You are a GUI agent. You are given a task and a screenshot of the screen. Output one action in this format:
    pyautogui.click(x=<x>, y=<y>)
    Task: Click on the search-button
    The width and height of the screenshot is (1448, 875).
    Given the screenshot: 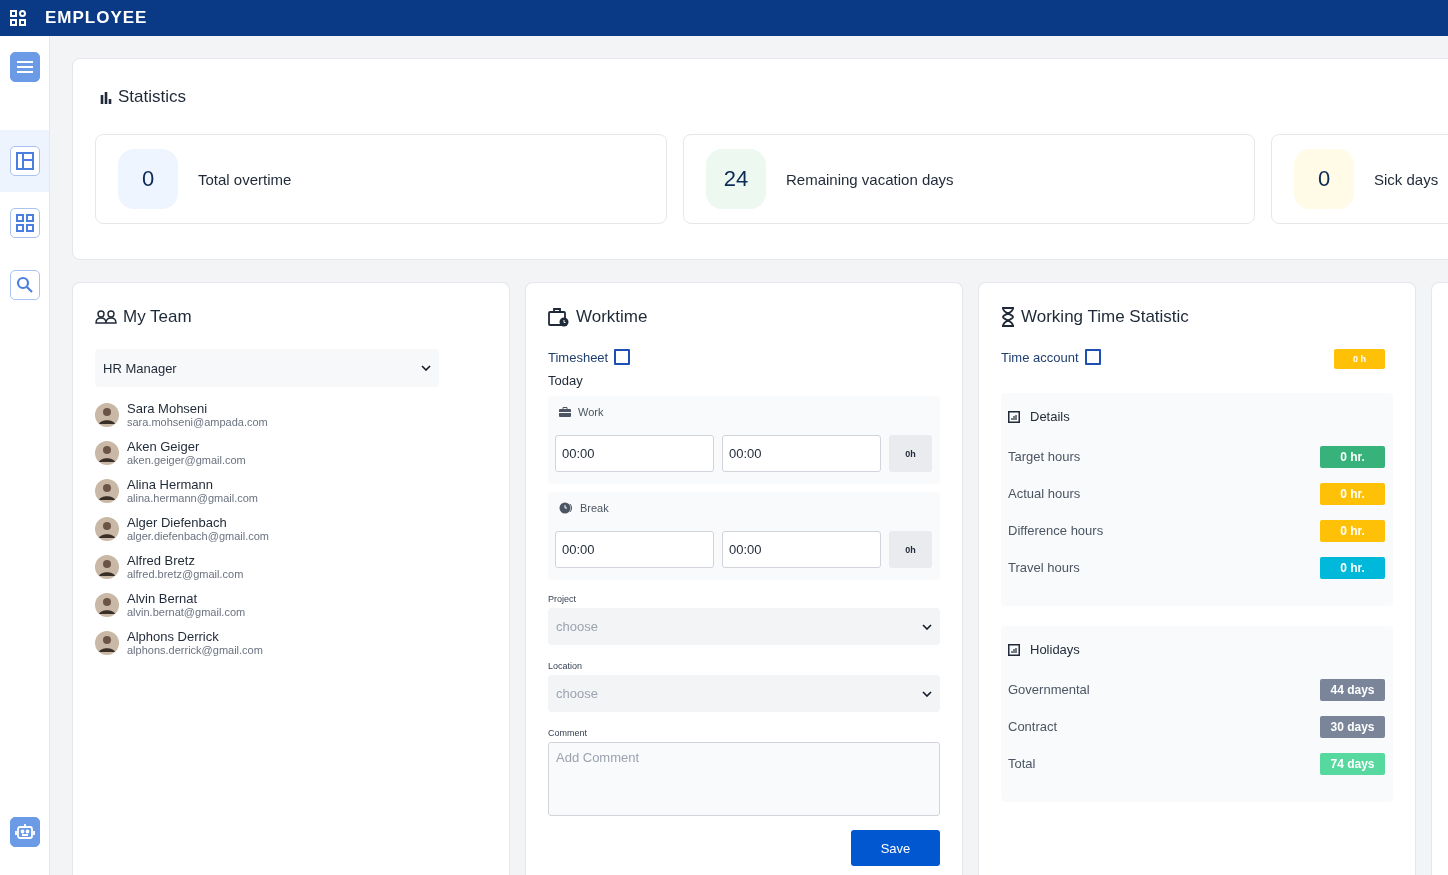 What is the action you would take?
    pyautogui.click(x=24, y=285)
    